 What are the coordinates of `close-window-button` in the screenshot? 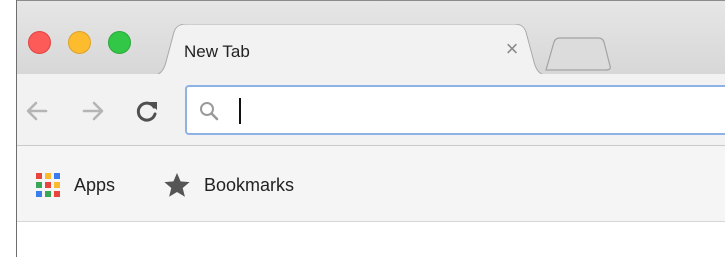 It's located at (39, 42).